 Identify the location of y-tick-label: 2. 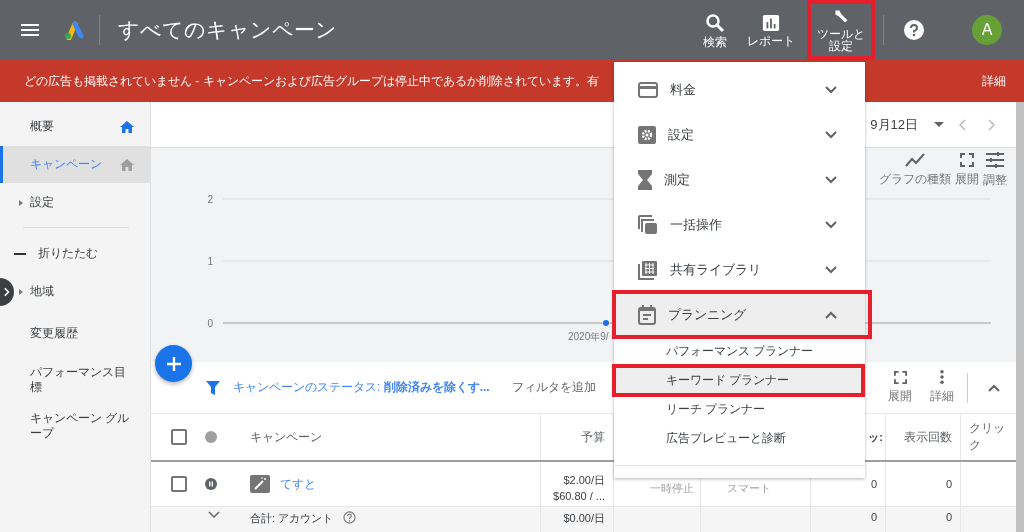
(210, 199).